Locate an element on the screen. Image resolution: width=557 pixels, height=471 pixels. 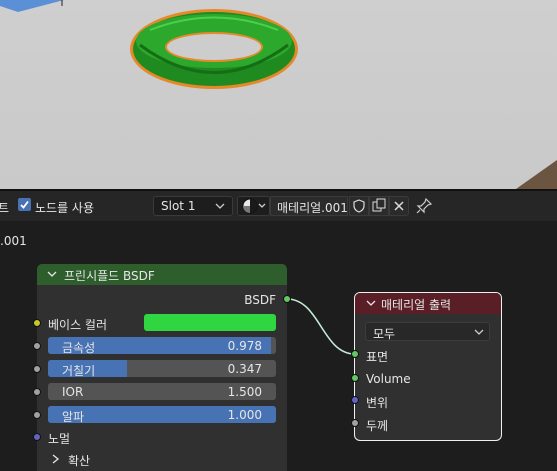
roughness-label: 거칠기 is located at coordinates (79, 370).